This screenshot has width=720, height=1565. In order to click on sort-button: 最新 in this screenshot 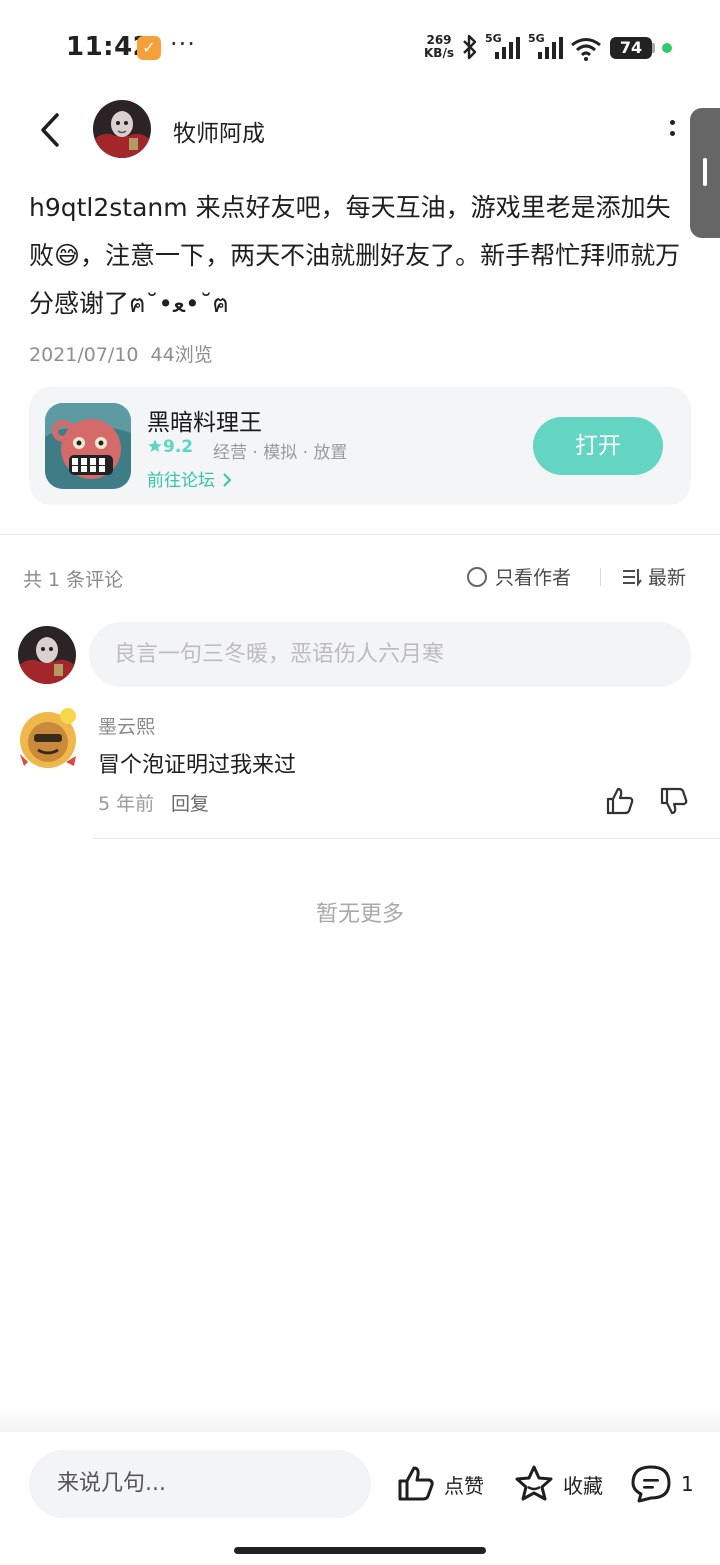, I will do `click(654, 576)`.